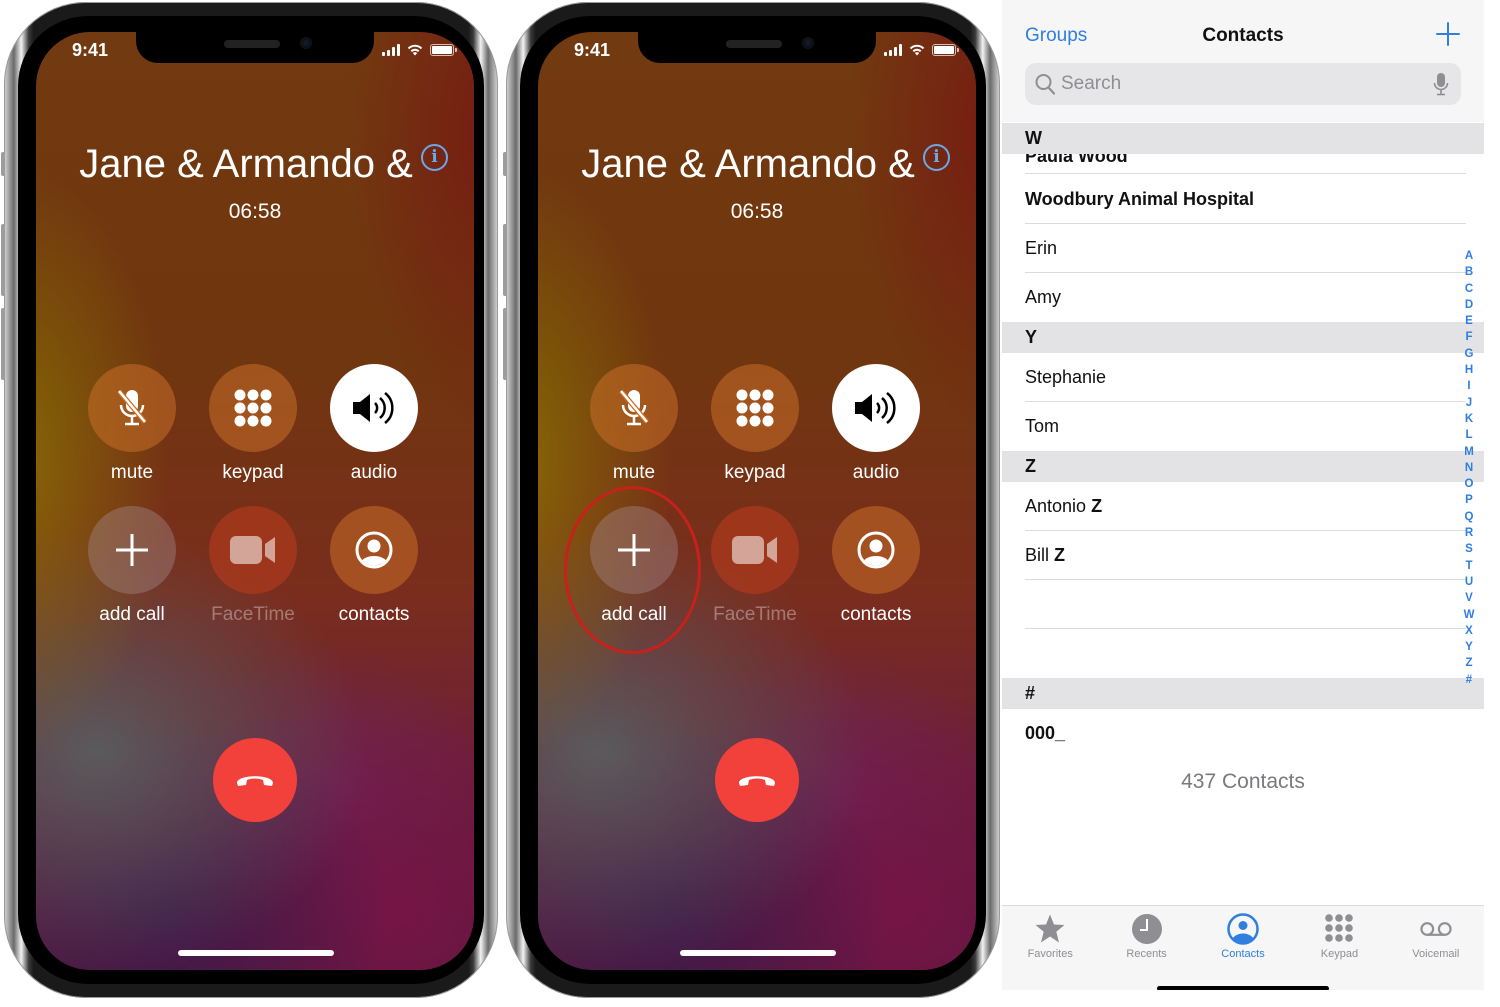  Describe the element at coordinates (1245, 248) in the screenshot. I see `contact-row: Erin` at that location.